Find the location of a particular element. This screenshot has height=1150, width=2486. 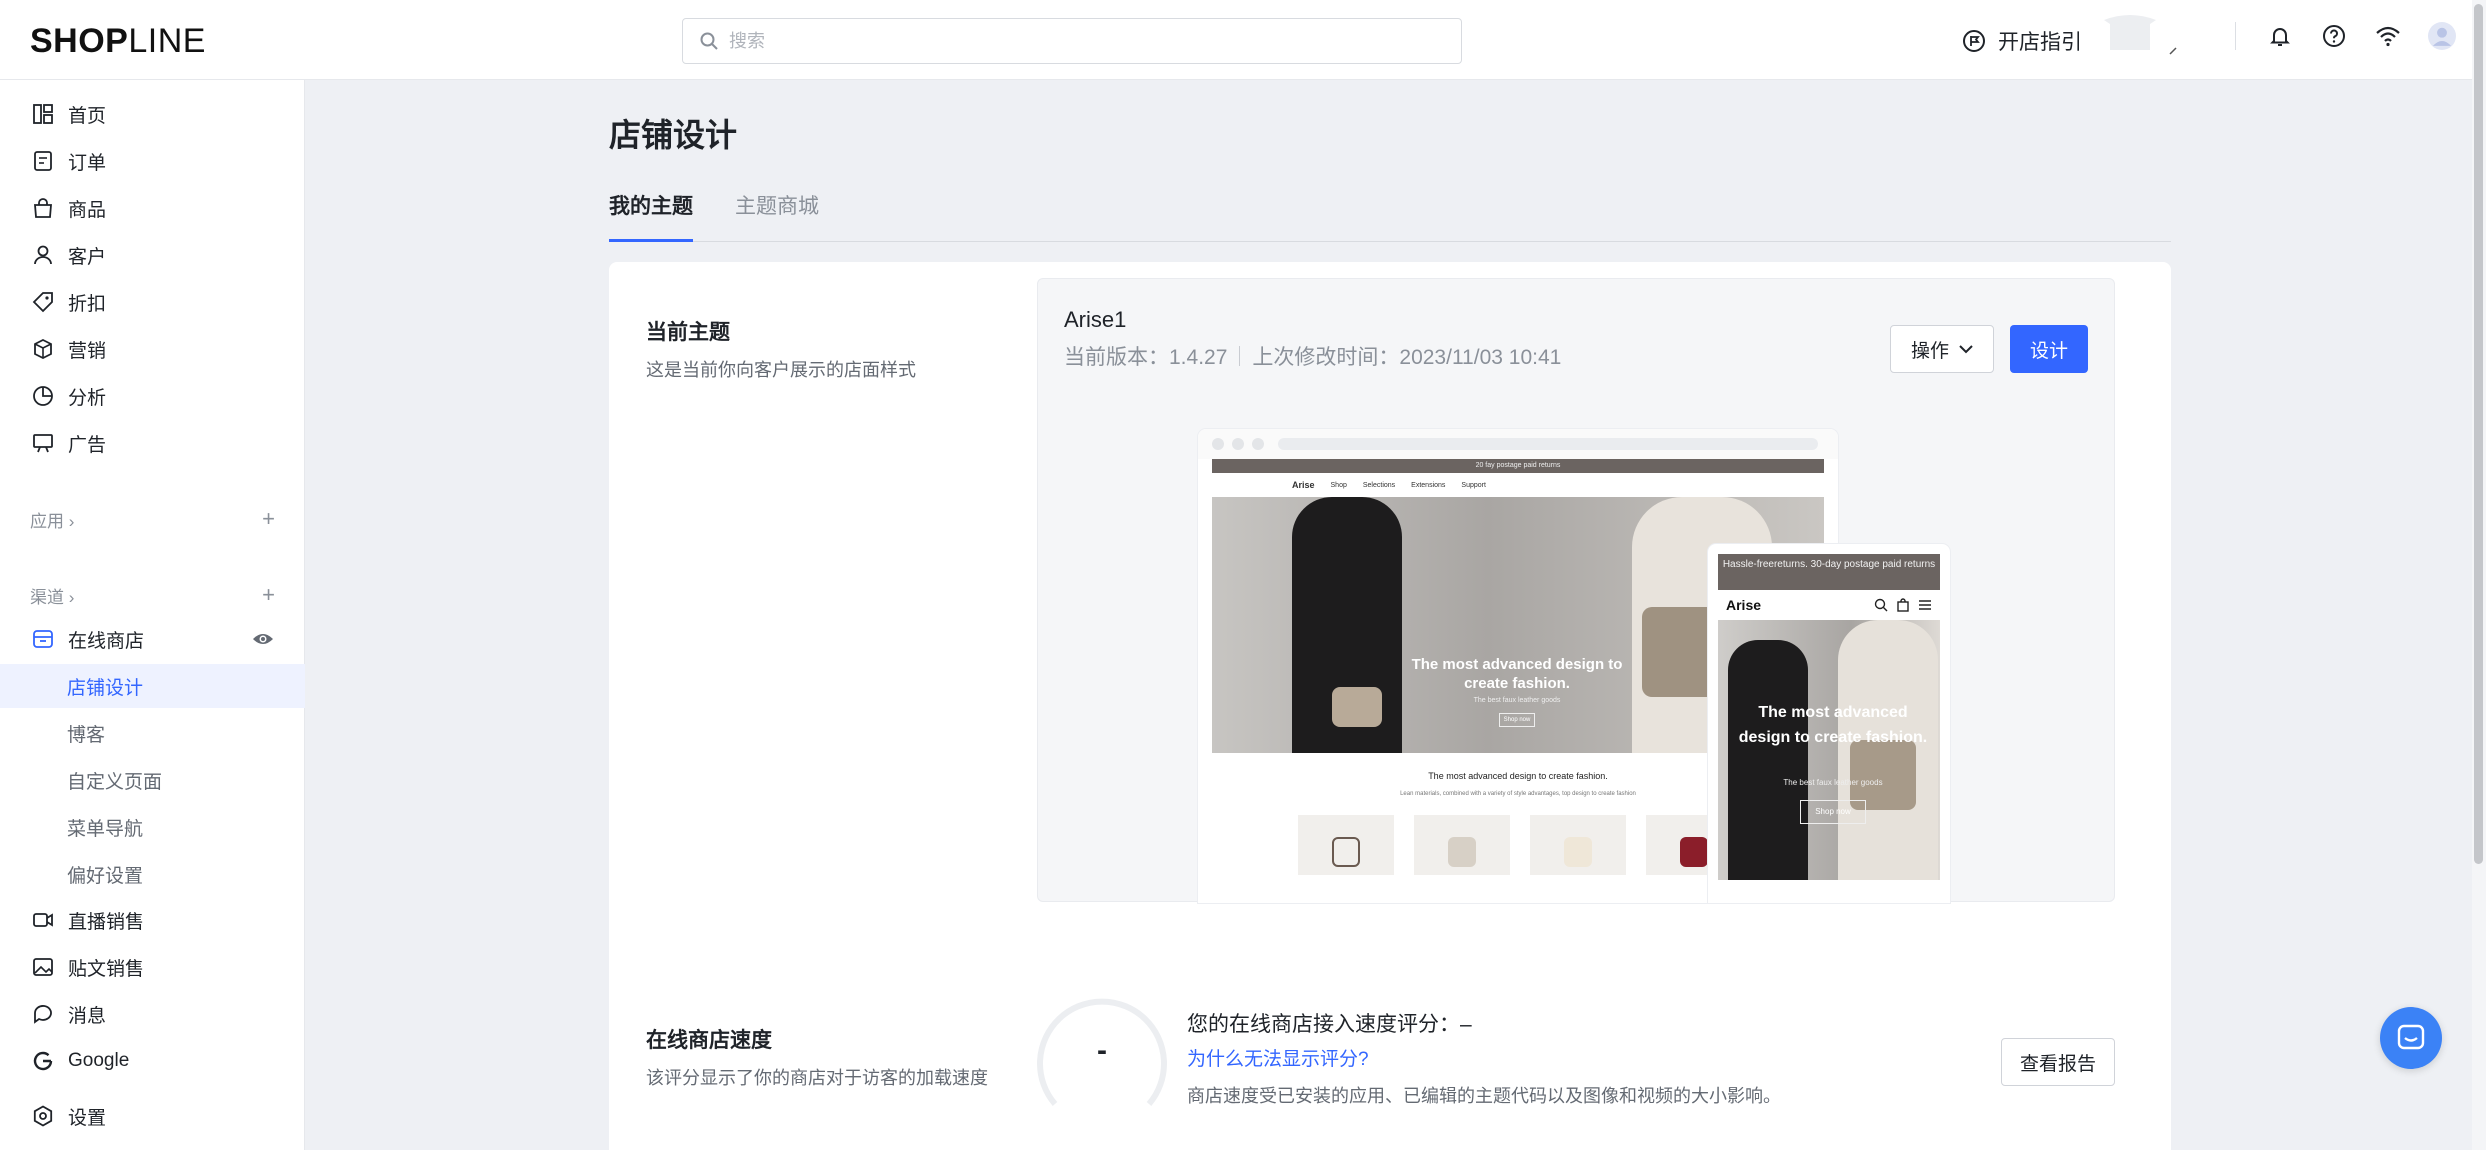

meta-separator is located at coordinates (1240, 356).